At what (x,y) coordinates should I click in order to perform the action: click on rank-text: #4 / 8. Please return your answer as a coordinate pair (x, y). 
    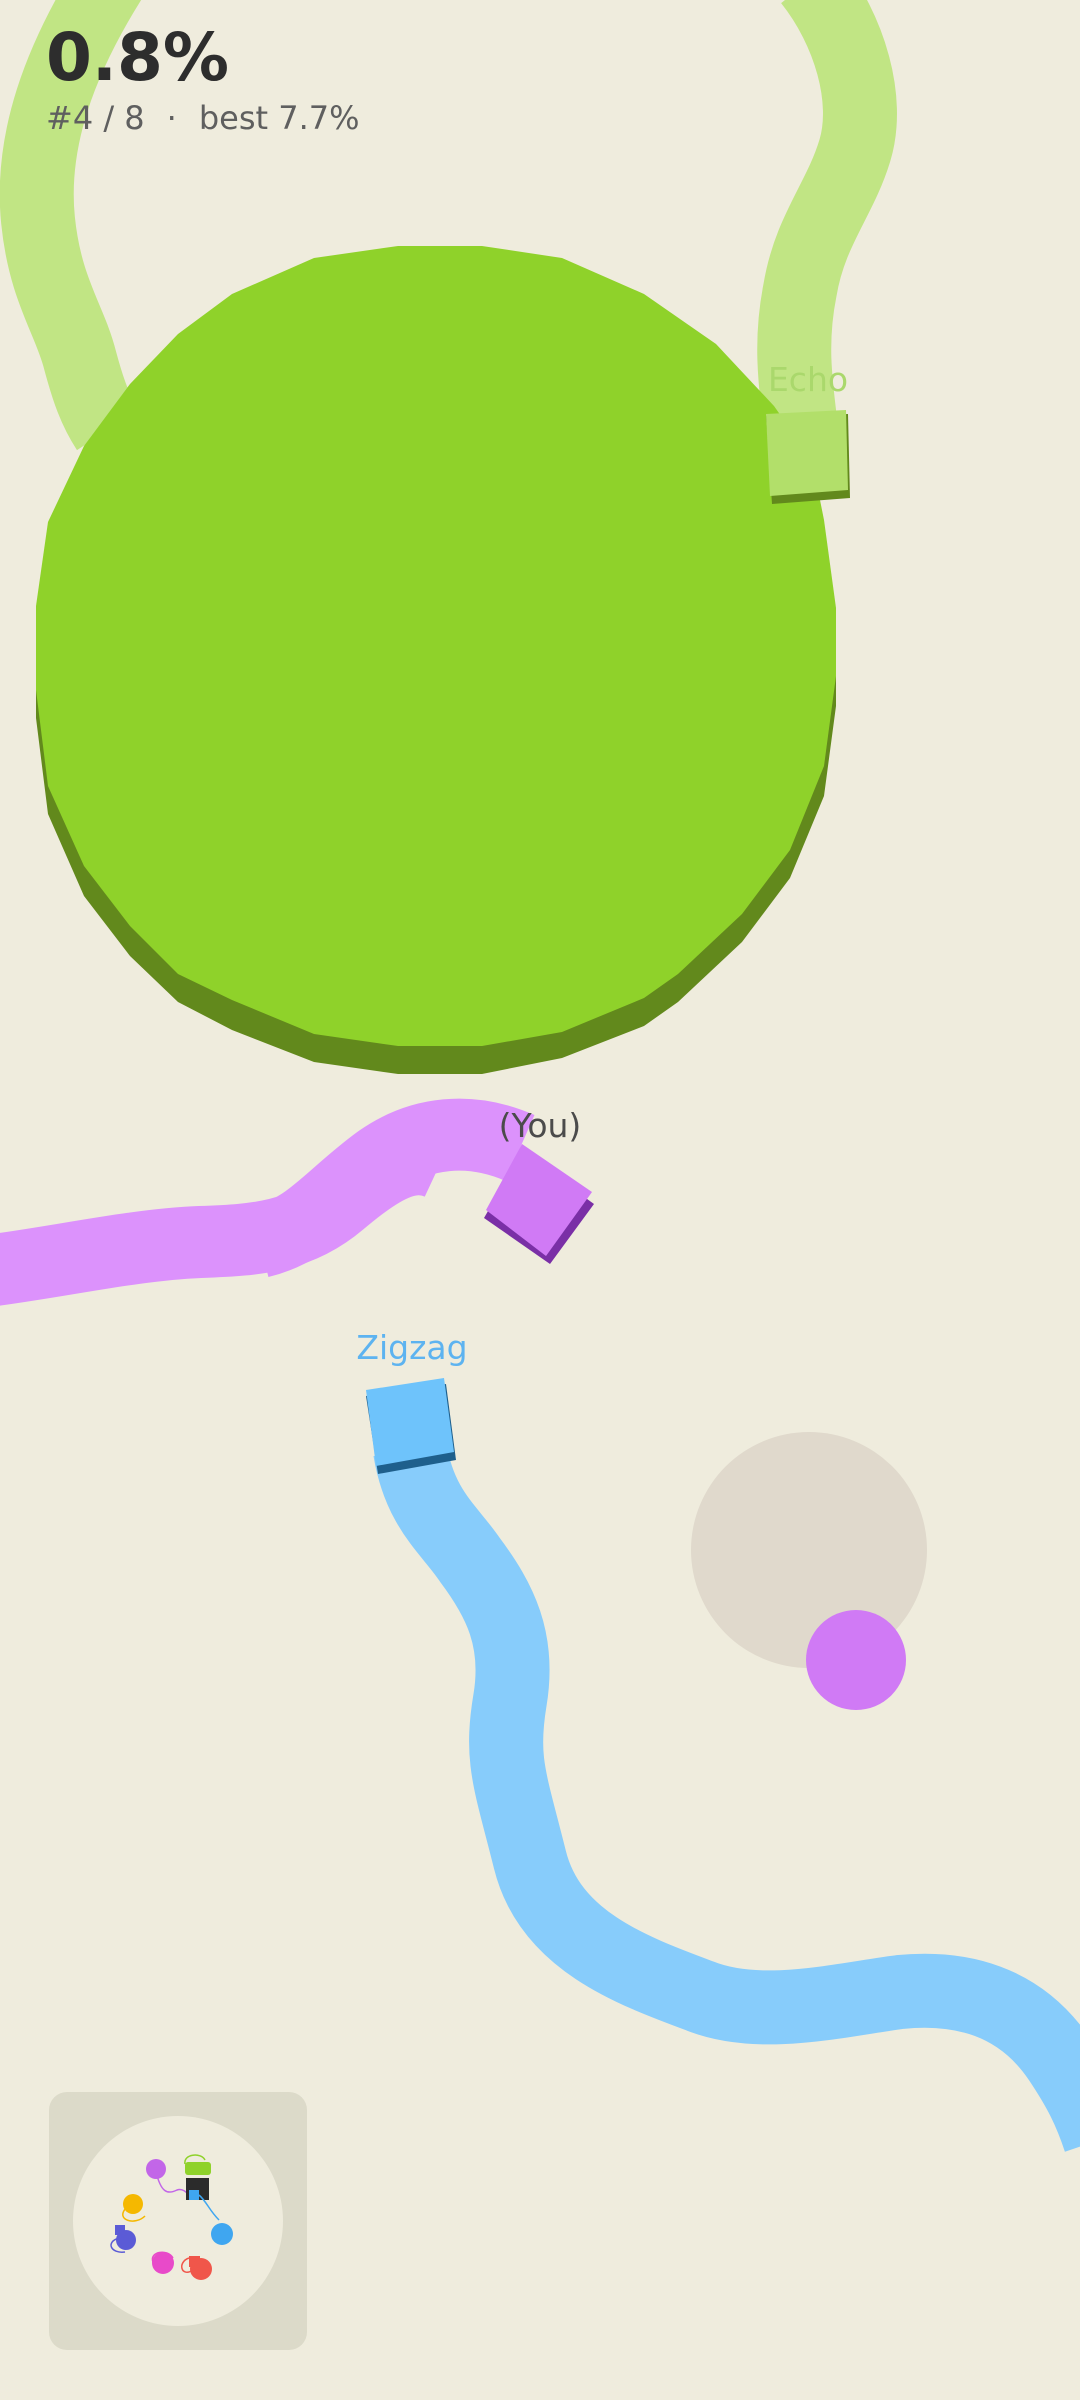
    Looking at the image, I should click on (95, 118).